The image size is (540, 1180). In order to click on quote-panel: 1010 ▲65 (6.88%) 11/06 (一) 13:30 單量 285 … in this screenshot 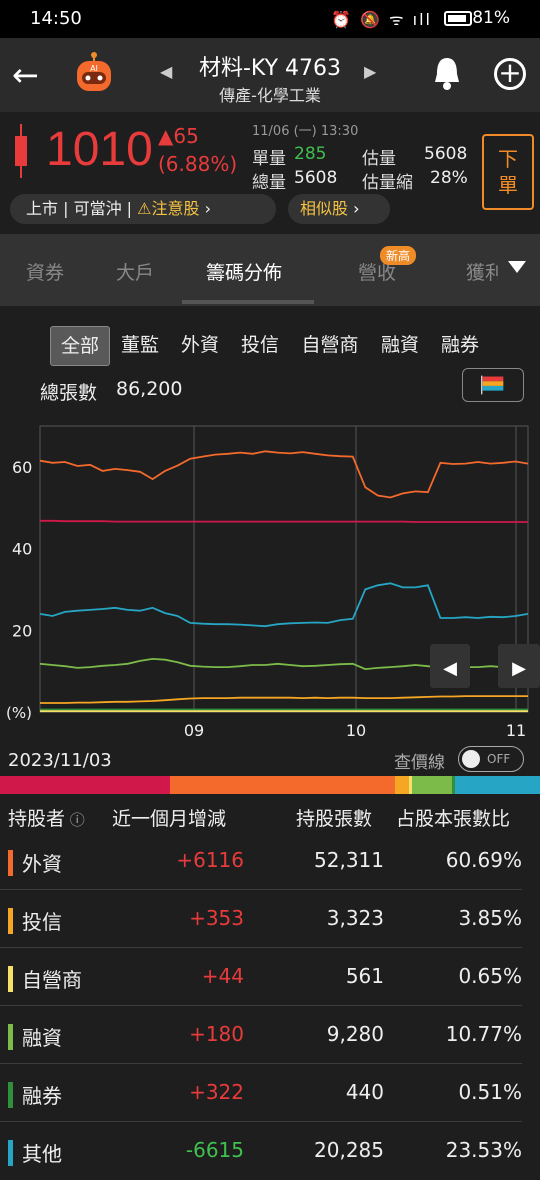, I will do `click(270, 173)`.